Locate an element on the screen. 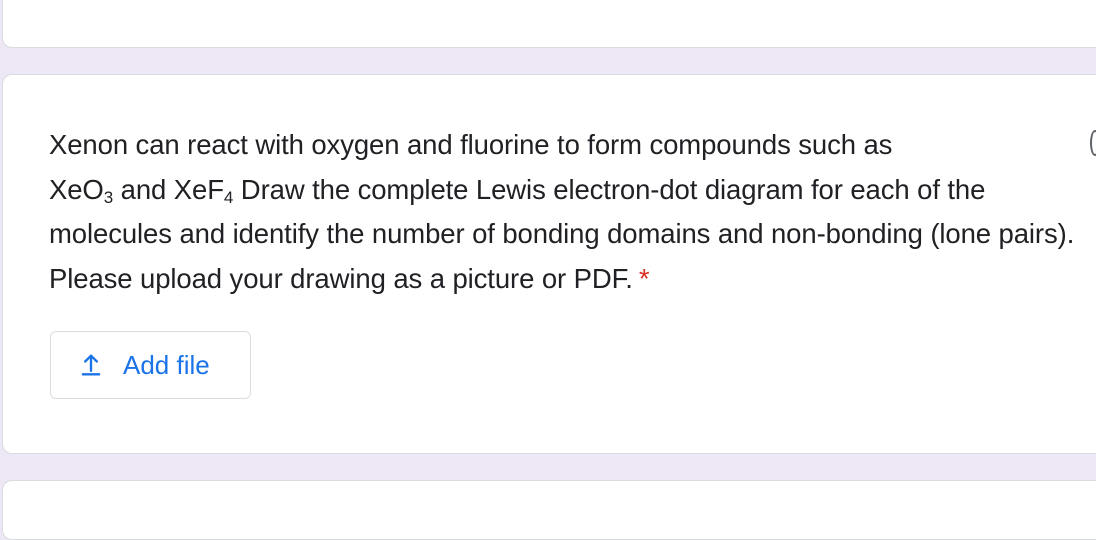 The height and width of the screenshot is (540, 1096). question-conjunction: and is located at coordinates (143, 189).